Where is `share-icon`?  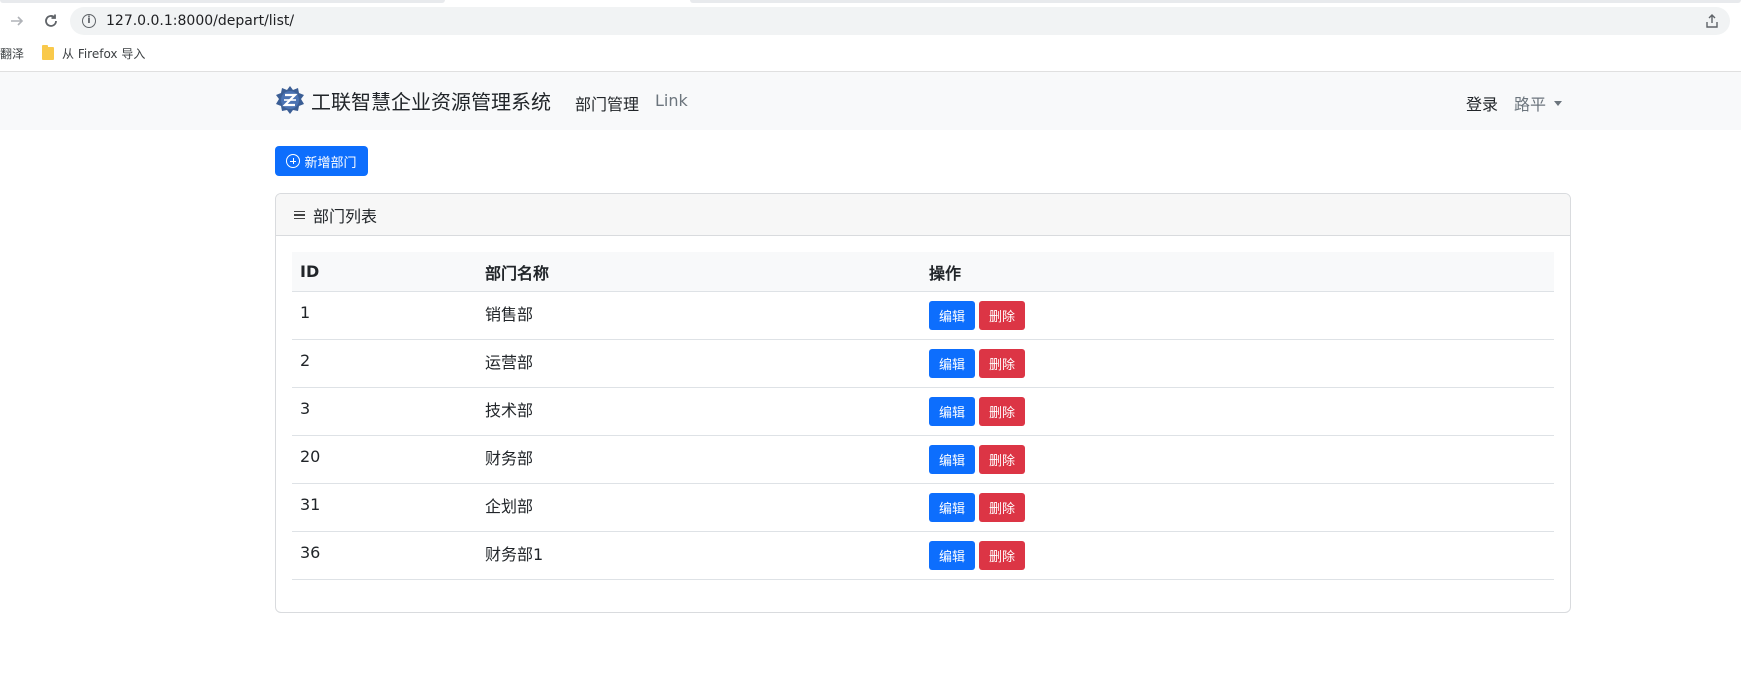 share-icon is located at coordinates (1712, 21).